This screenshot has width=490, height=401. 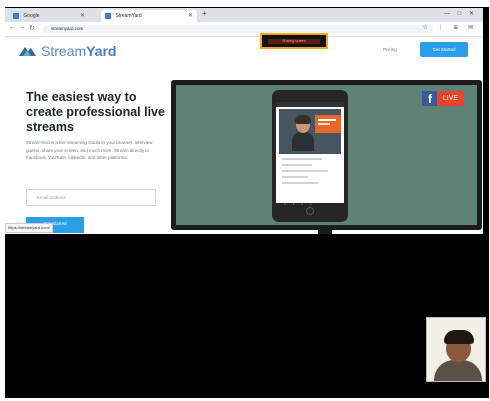 What do you see at coordinates (450, 27) in the screenshot?
I see `extension-icons: ☆ ⋮ ⊕ ✉` at bounding box center [450, 27].